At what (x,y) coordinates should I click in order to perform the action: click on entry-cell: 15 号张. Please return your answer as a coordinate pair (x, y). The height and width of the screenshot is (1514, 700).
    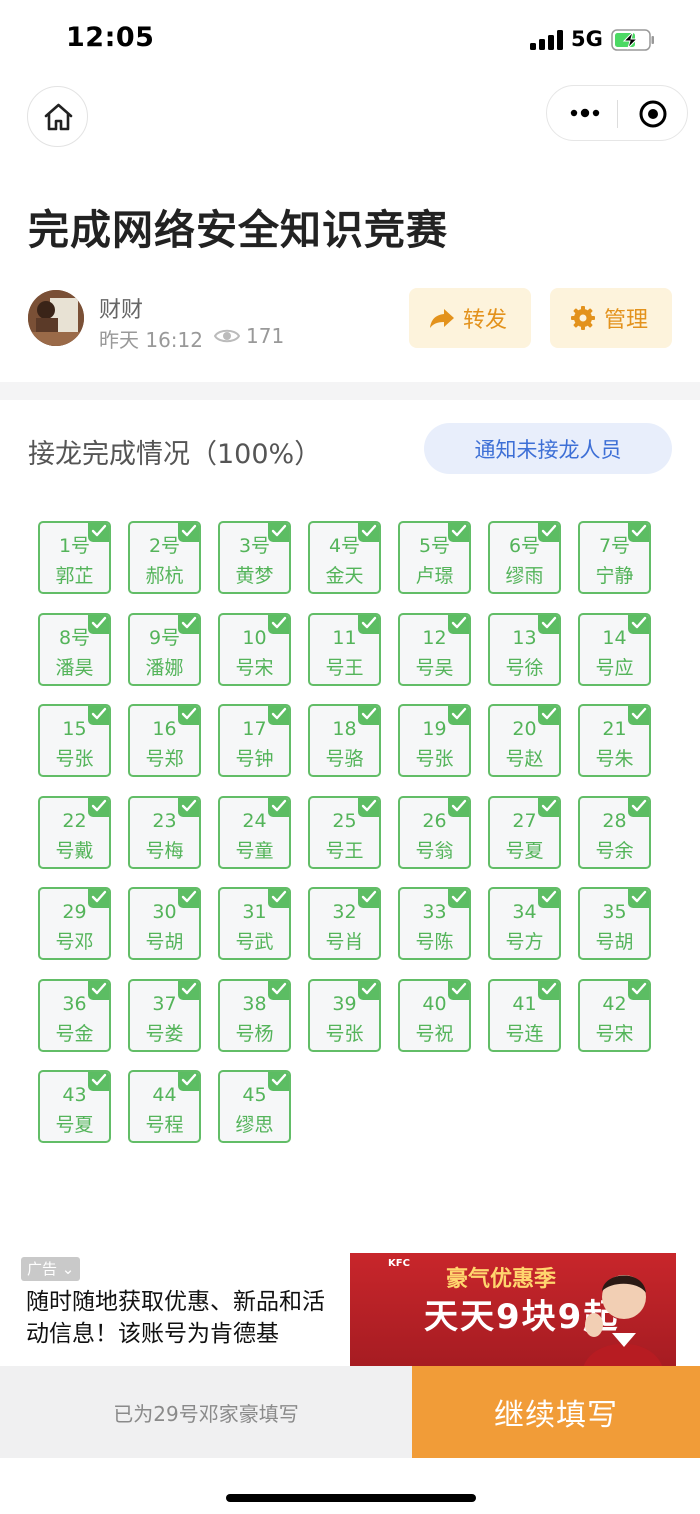
    Looking at the image, I should click on (74, 740).